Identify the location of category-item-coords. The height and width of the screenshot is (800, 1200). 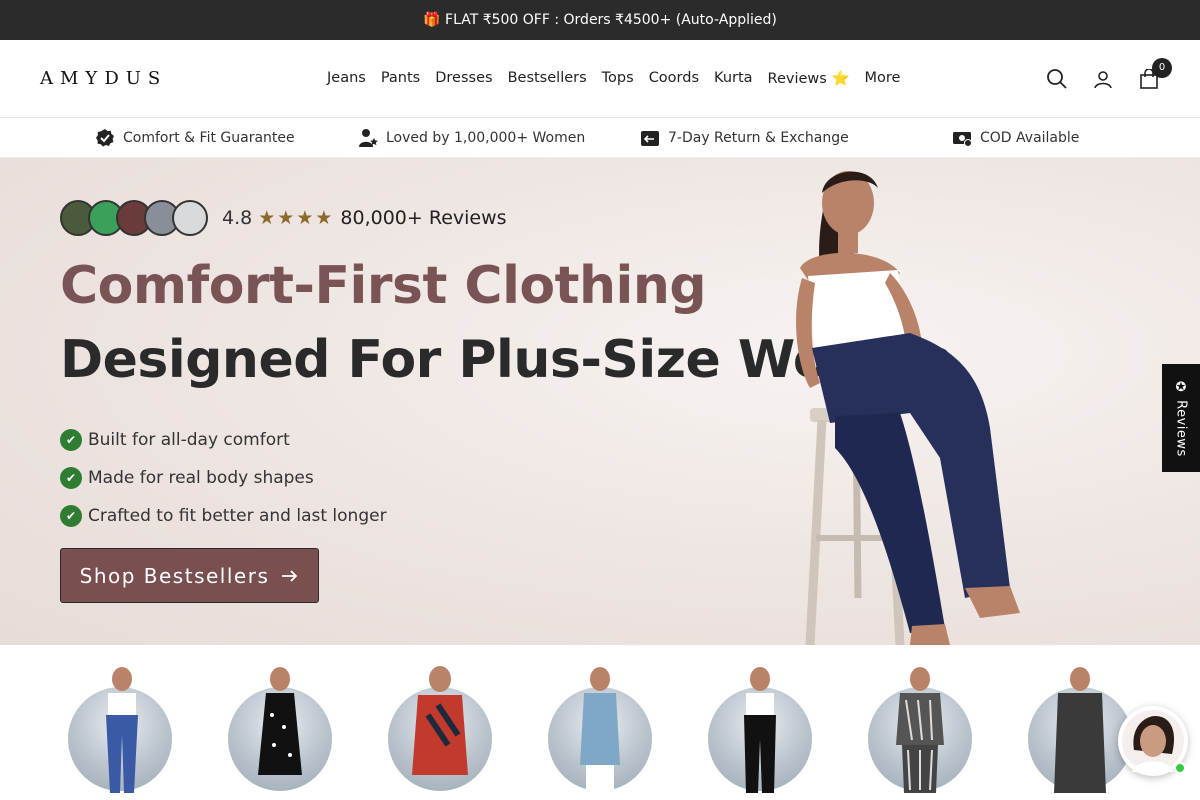
(919, 730).